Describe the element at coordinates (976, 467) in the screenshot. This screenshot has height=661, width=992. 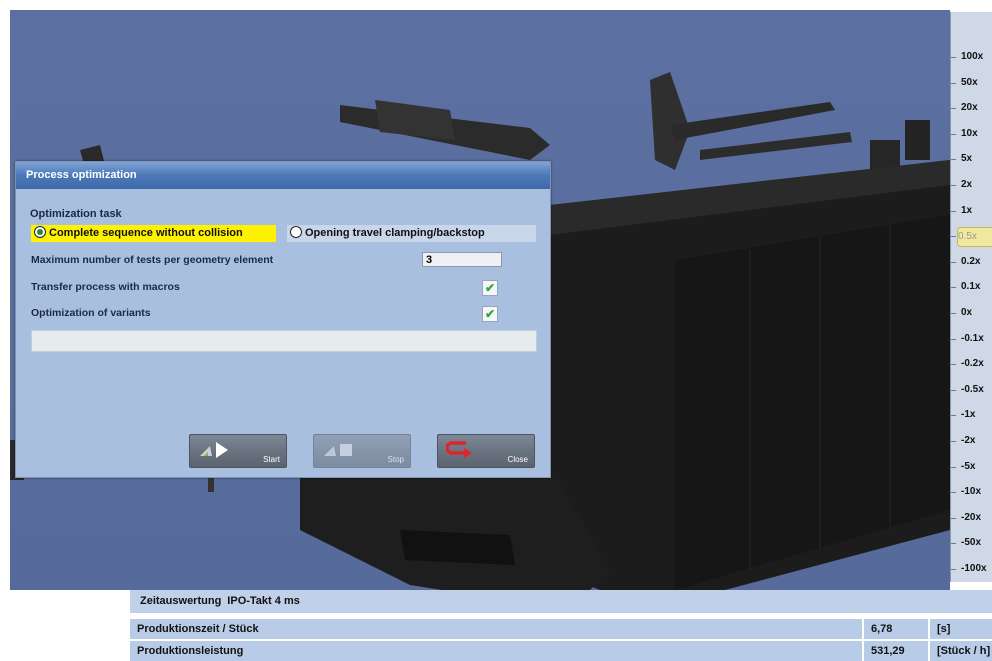
I see `speed-option: -5x` at that location.